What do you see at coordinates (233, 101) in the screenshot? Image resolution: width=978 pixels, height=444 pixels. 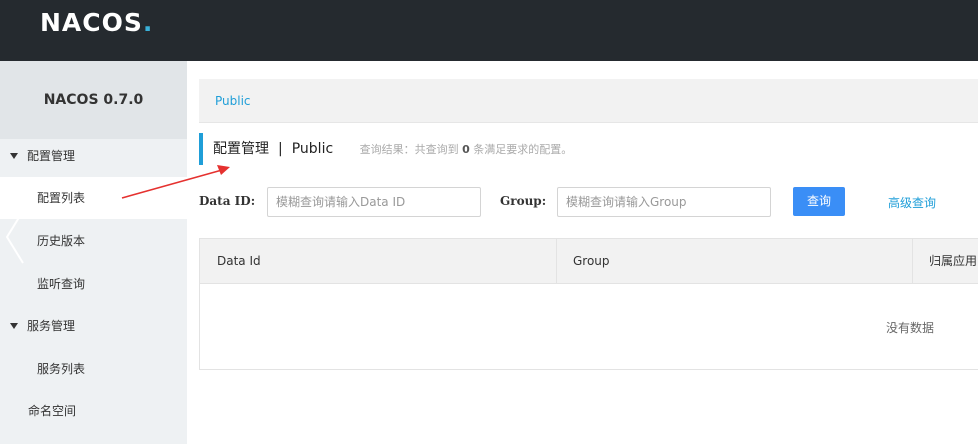 I see `breadcrumb-namespace: Public` at bounding box center [233, 101].